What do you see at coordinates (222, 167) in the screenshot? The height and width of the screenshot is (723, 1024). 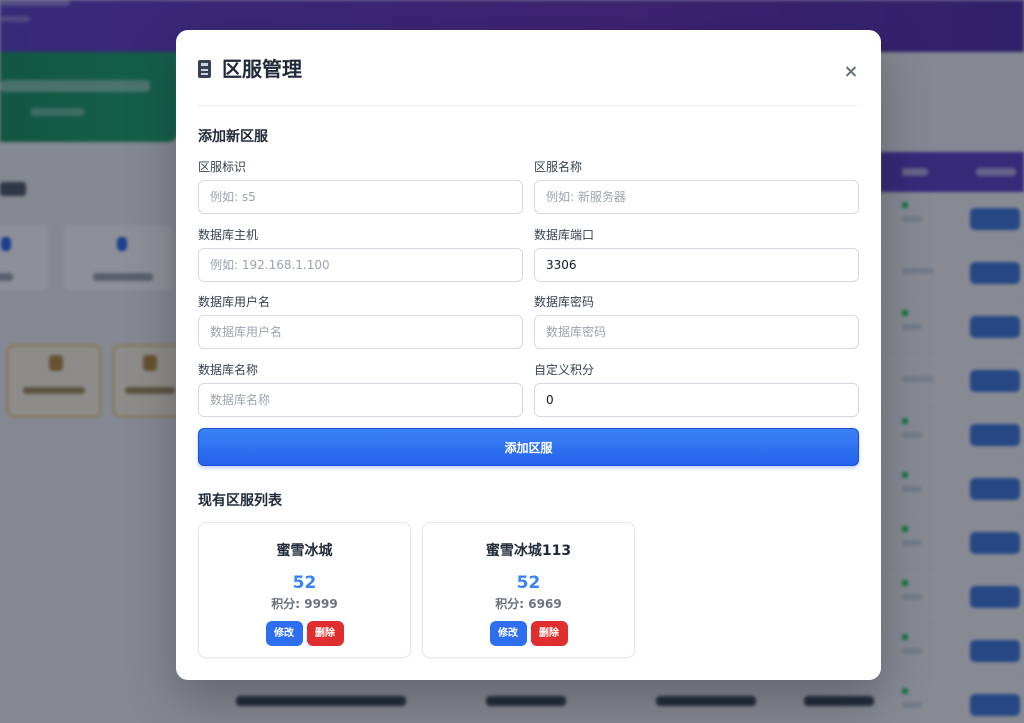 I see `field-label: 区服标识` at bounding box center [222, 167].